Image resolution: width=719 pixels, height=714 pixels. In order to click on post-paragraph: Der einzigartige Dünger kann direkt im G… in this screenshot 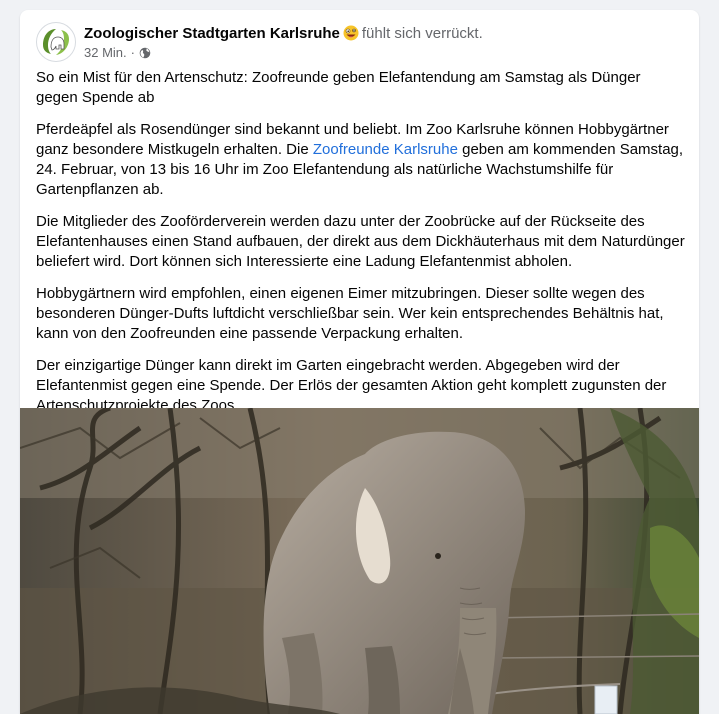, I will do `click(351, 385)`.